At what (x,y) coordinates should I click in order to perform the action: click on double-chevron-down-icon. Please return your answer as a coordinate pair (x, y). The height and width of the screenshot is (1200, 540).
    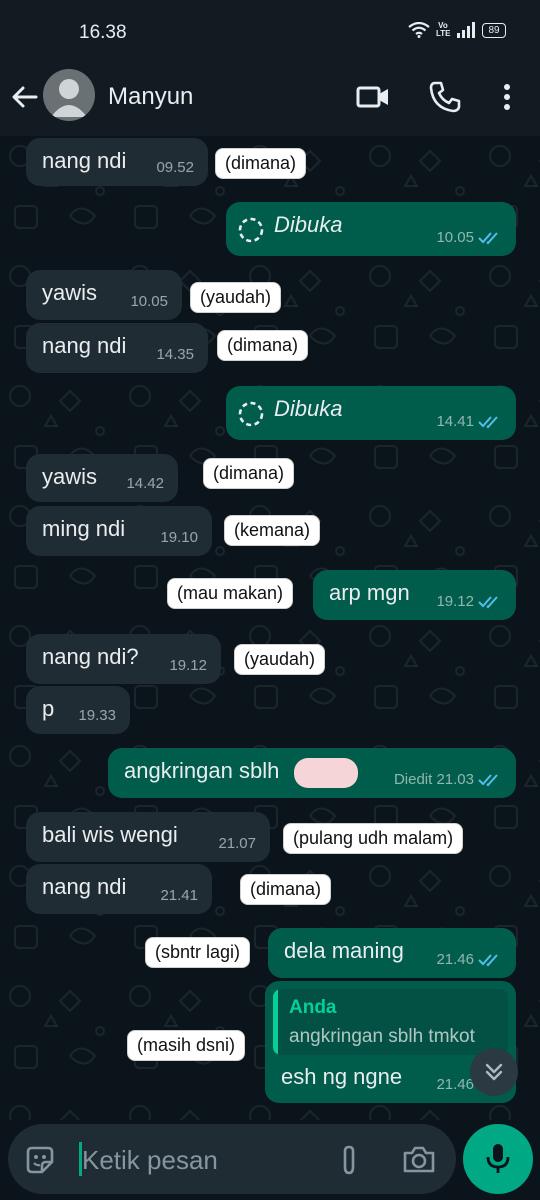
    Looking at the image, I should click on (494, 1072).